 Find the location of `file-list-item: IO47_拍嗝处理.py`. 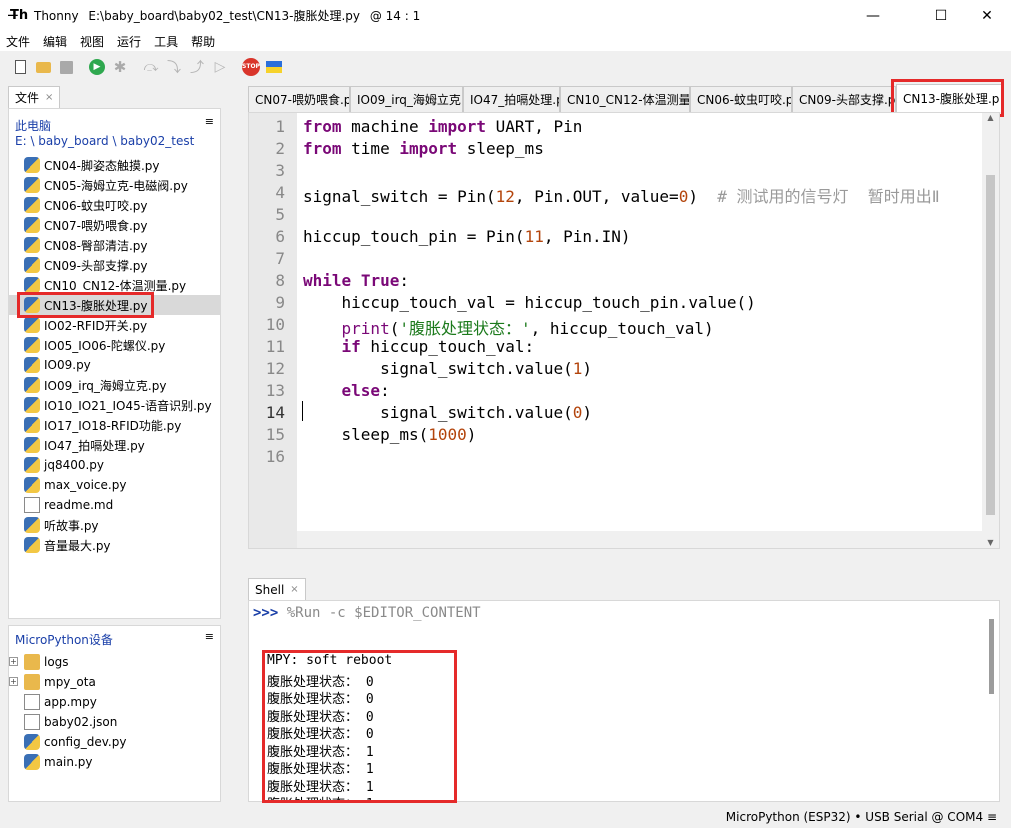

file-list-item: IO47_拍嗝处理.py is located at coordinates (122, 445).